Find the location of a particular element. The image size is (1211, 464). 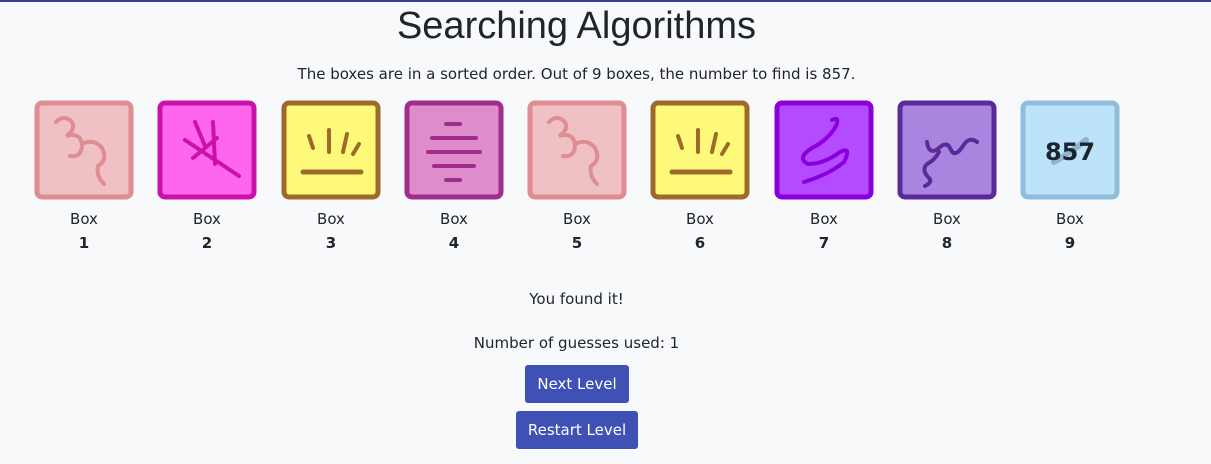

box-2: Box 2 is located at coordinates (207, 176).